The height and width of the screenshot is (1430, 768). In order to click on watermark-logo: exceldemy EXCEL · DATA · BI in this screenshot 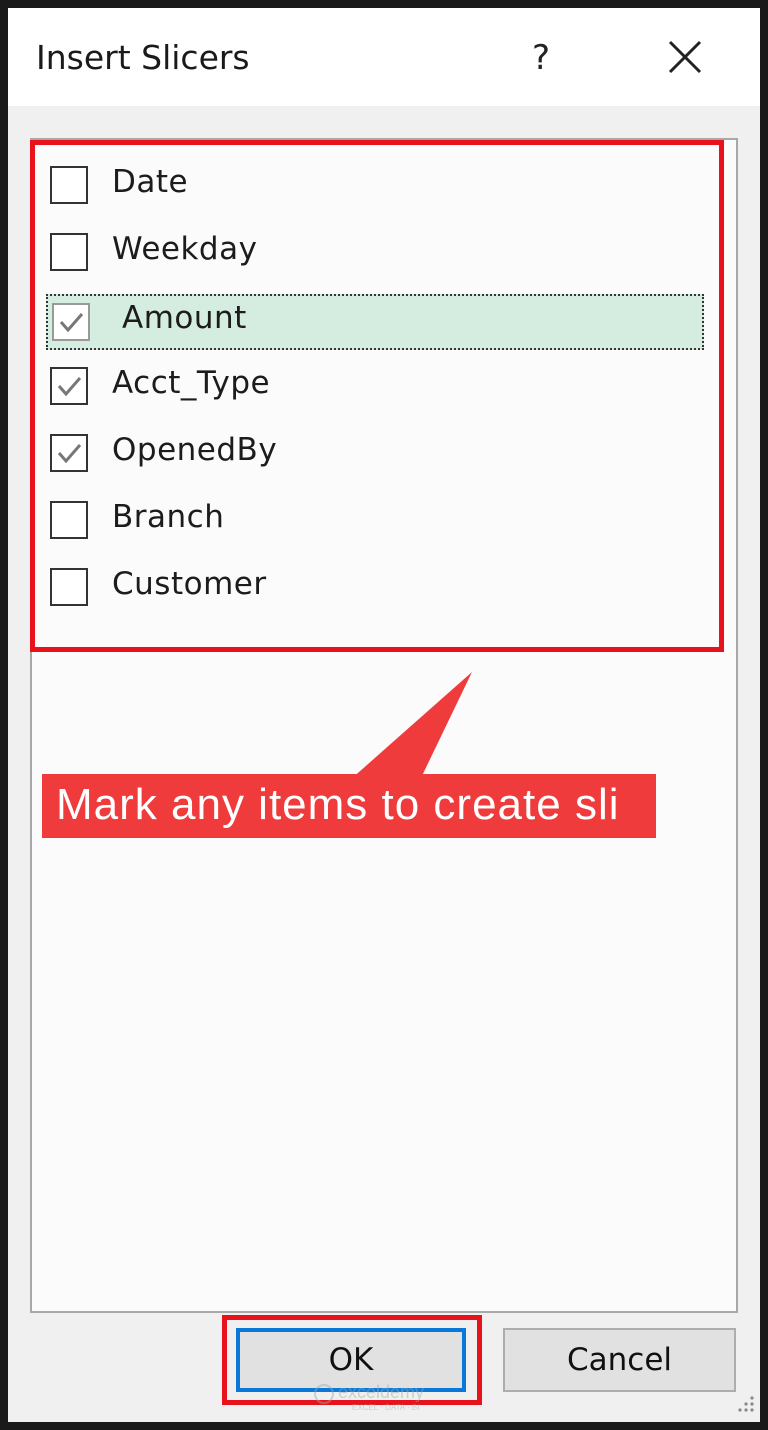, I will do `click(369, 1397)`.